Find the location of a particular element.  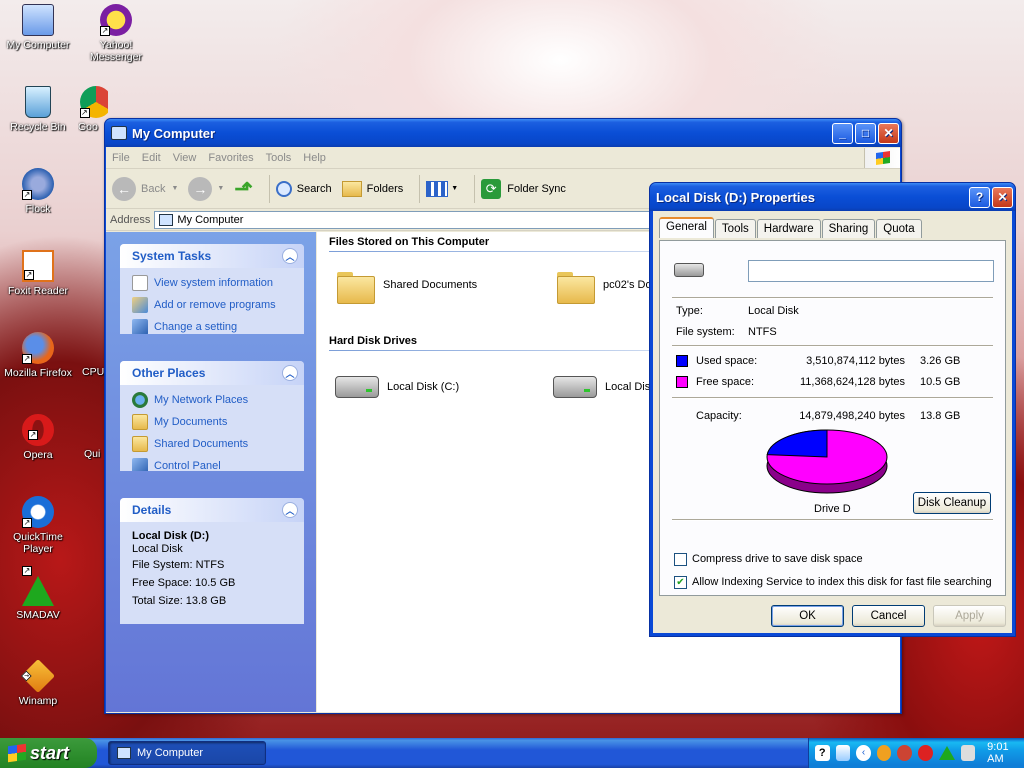

desktop-icon-cpu: CPU is located at coordinates (93, 372).